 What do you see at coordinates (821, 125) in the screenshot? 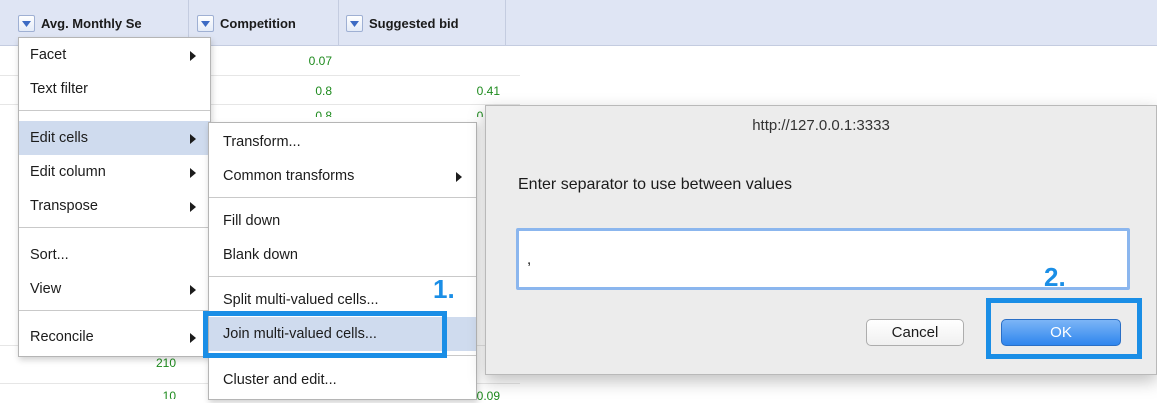
I see `dialog-title: http://127.0.0.1:3333` at bounding box center [821, 125].